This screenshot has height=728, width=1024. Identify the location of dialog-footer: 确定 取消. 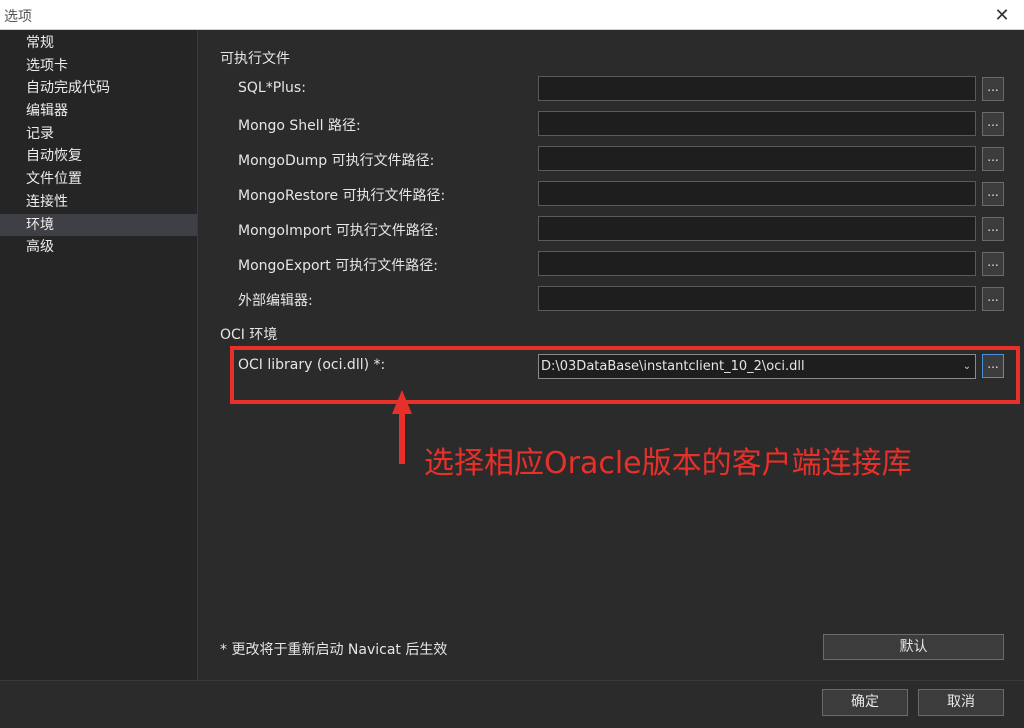
(512, 704).